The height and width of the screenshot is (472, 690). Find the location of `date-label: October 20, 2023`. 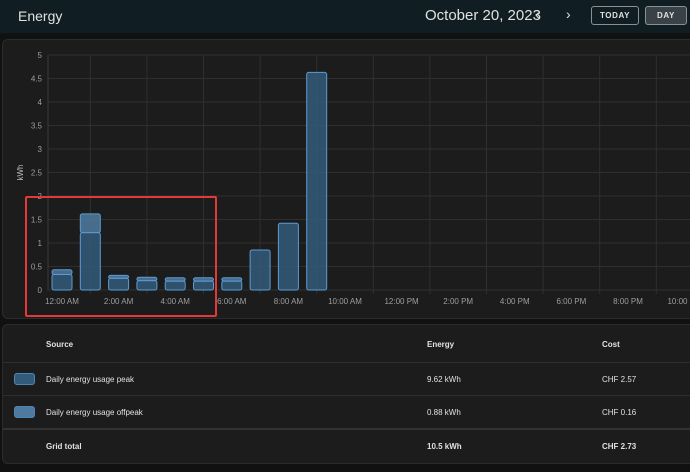

date-label: October 20, 2023 is located at coordinates (483, 15).